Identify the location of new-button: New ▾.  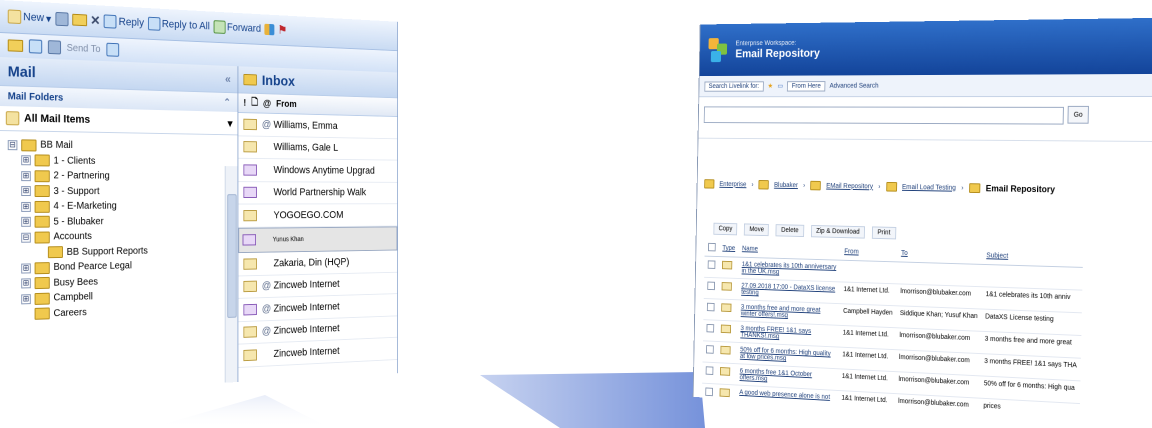
(29, 17).